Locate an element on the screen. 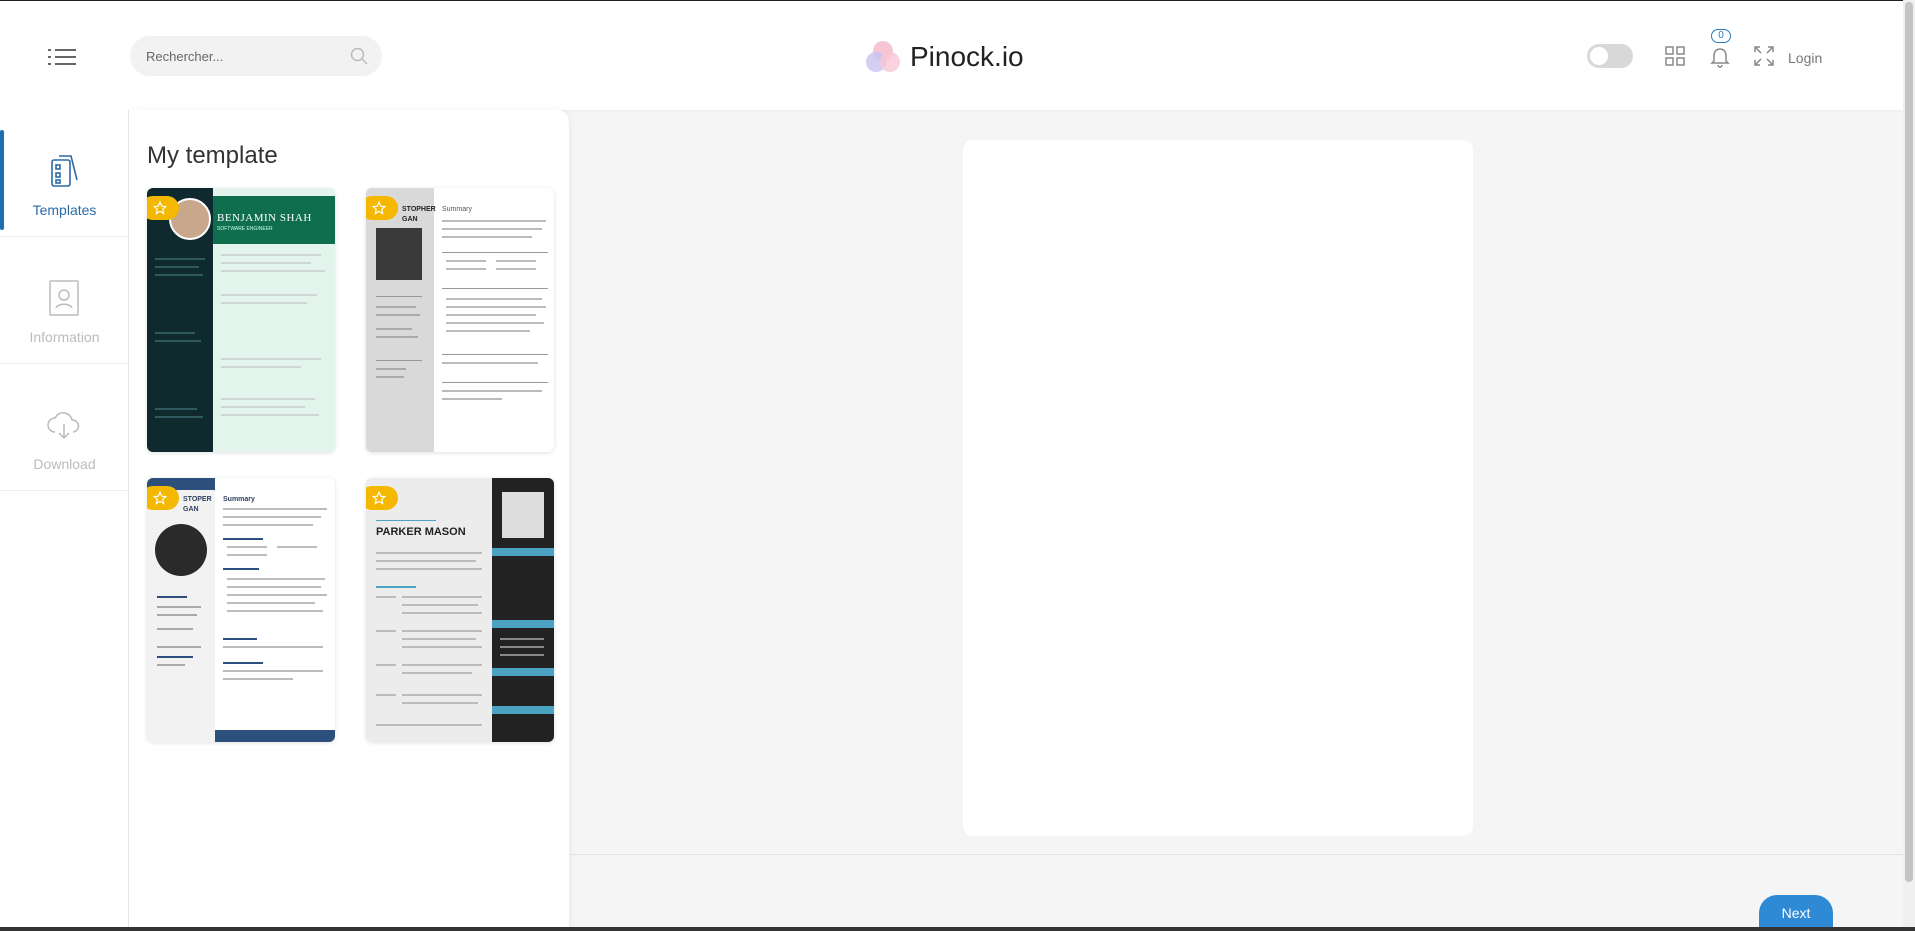  rail-label: Download is located at coordinates (64, 464).